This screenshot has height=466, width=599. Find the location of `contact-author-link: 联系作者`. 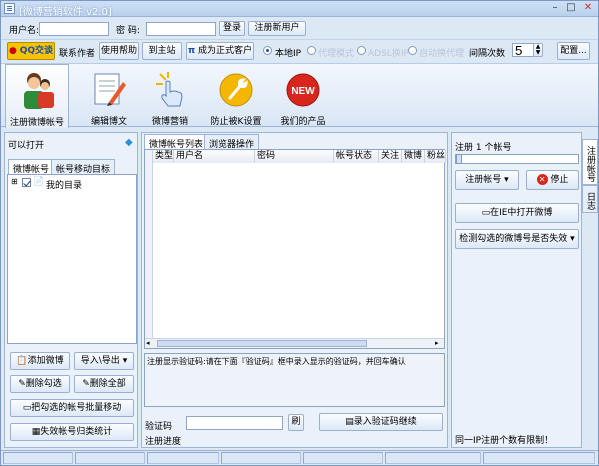

contact-author-link: 联系作者 is located at coordinates (77, 52).